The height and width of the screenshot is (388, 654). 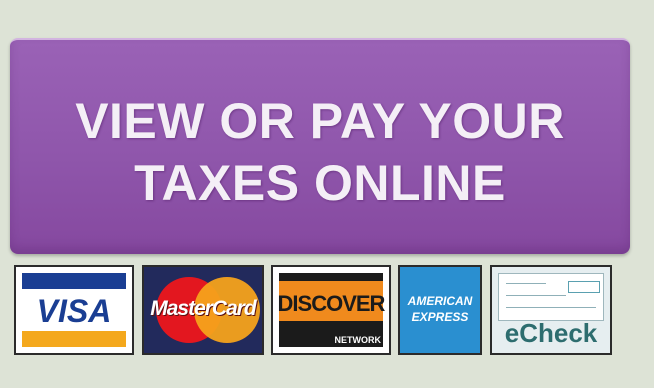 I want to click on visa-gold-band, so click(x=74, y=339).